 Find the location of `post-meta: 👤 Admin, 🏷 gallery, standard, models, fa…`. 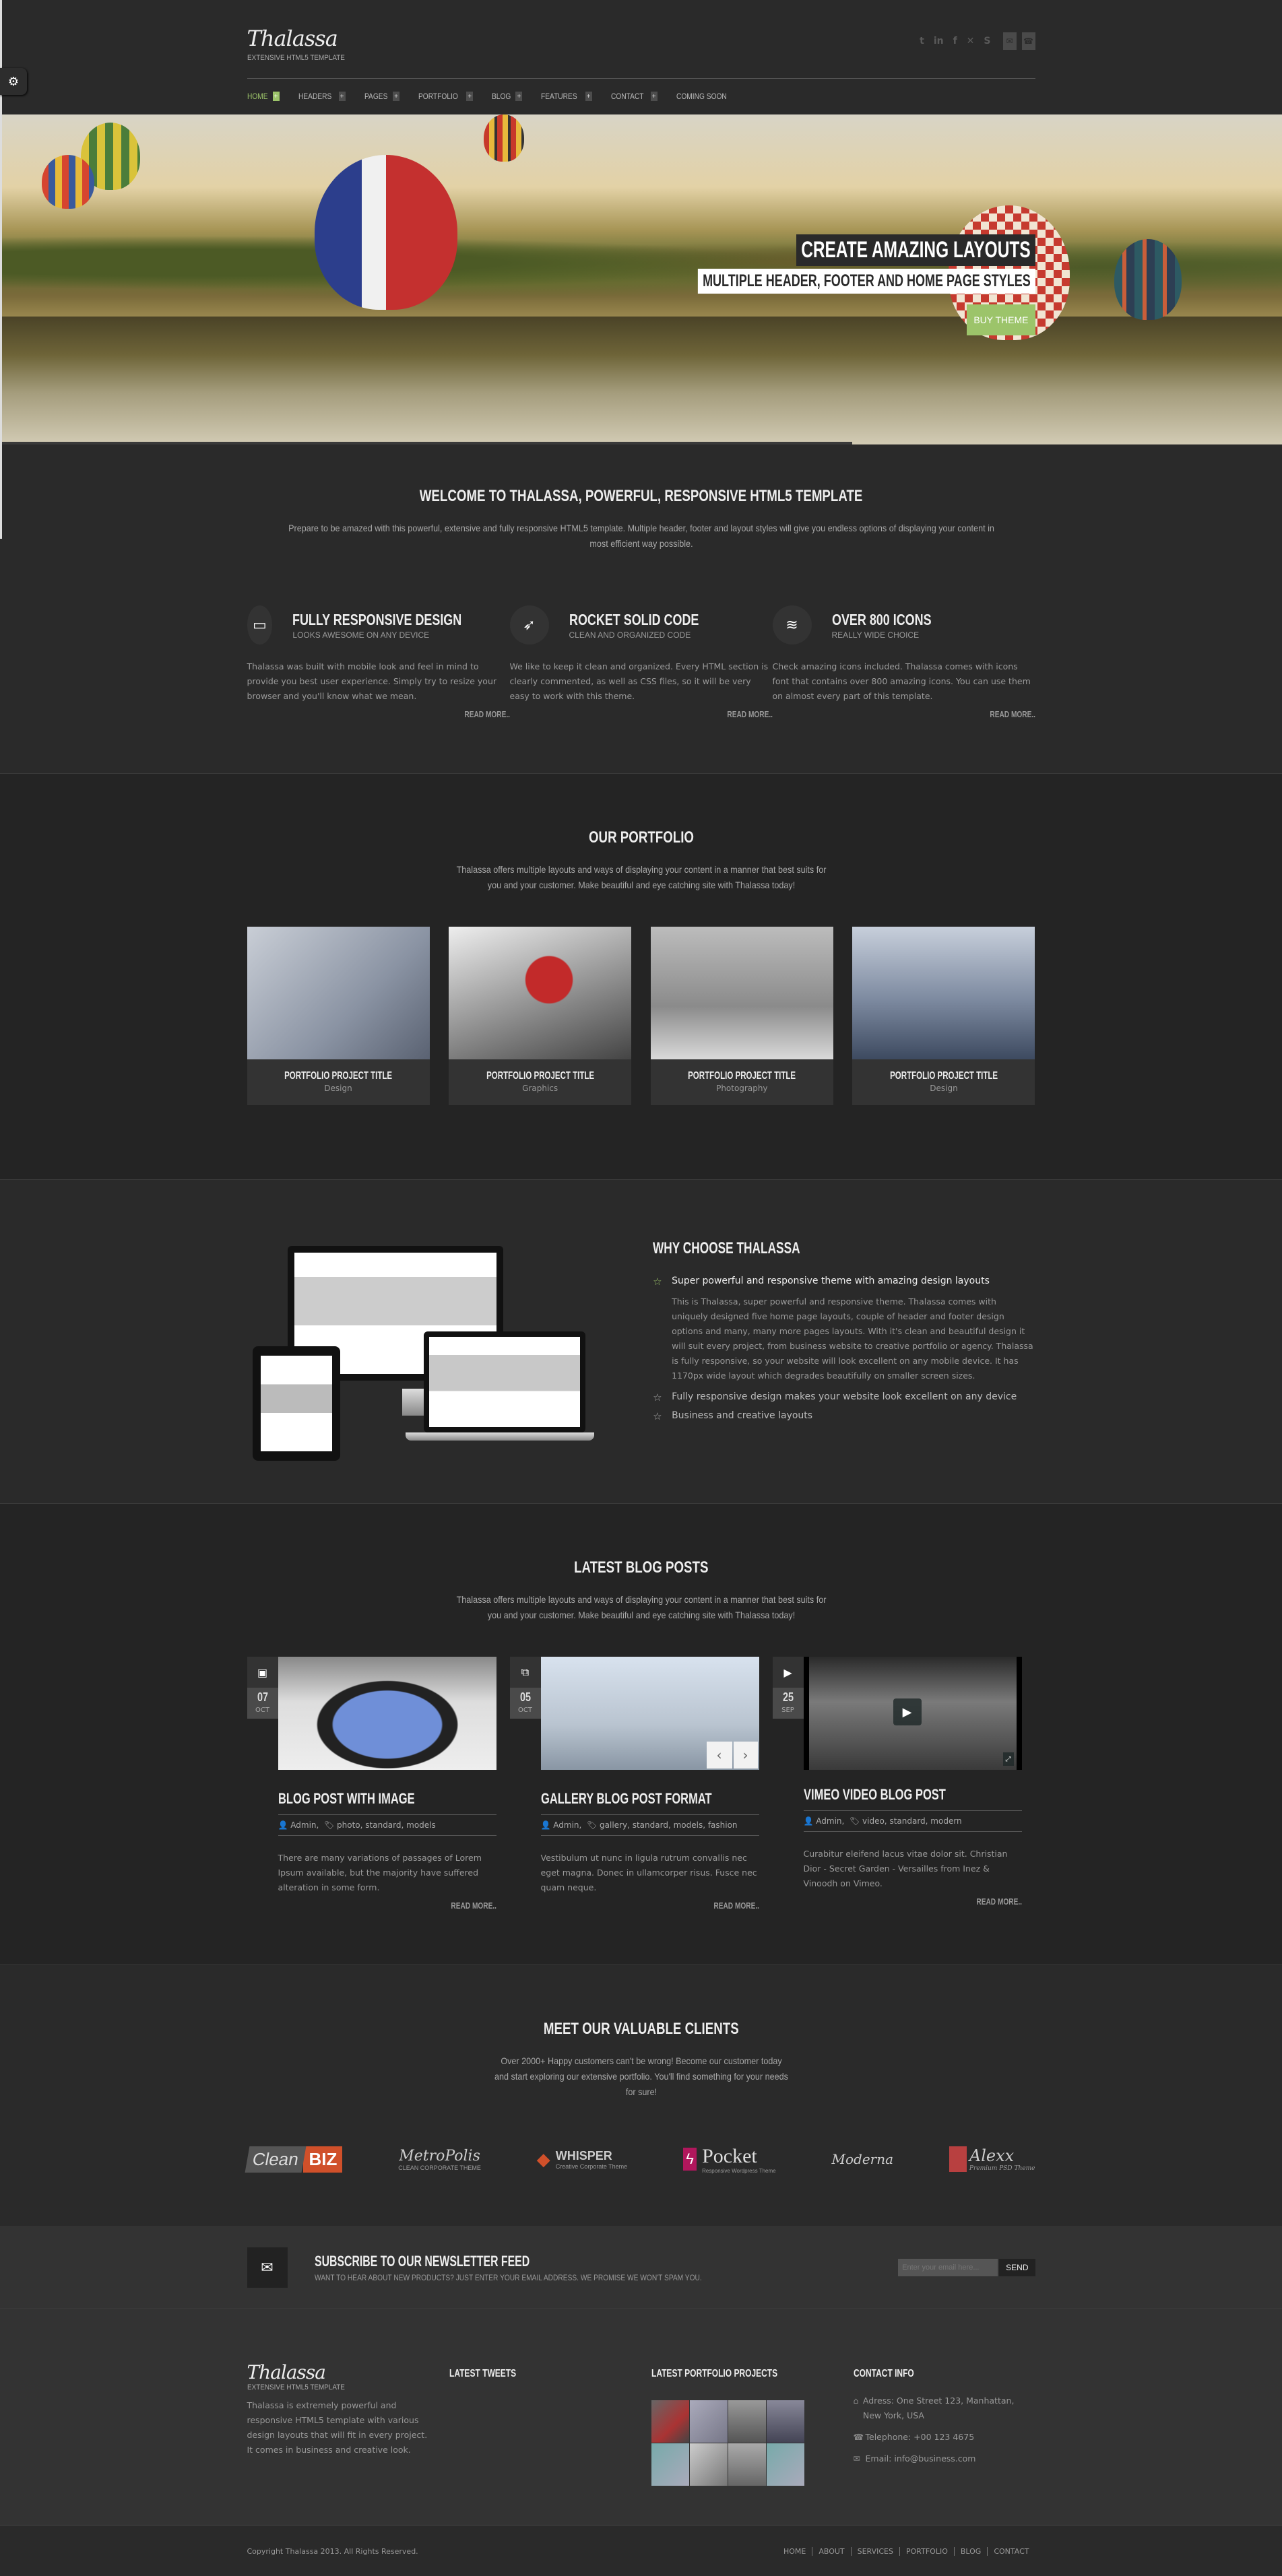

post-meta: 👤 Admin, 🏷 gallery, standard, models, fa… is located at coordinates (649, 1825).